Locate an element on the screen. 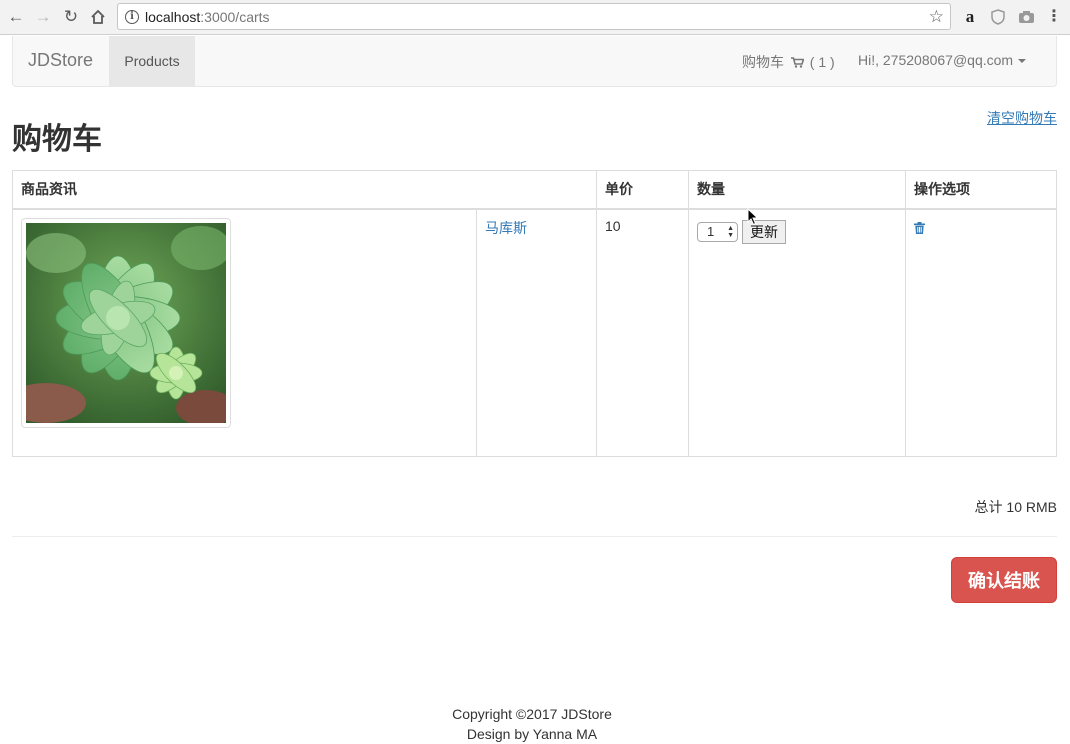 The image size is (1070, 744). checkout-button: 确认结账 is located at coordinates (1004, 580).